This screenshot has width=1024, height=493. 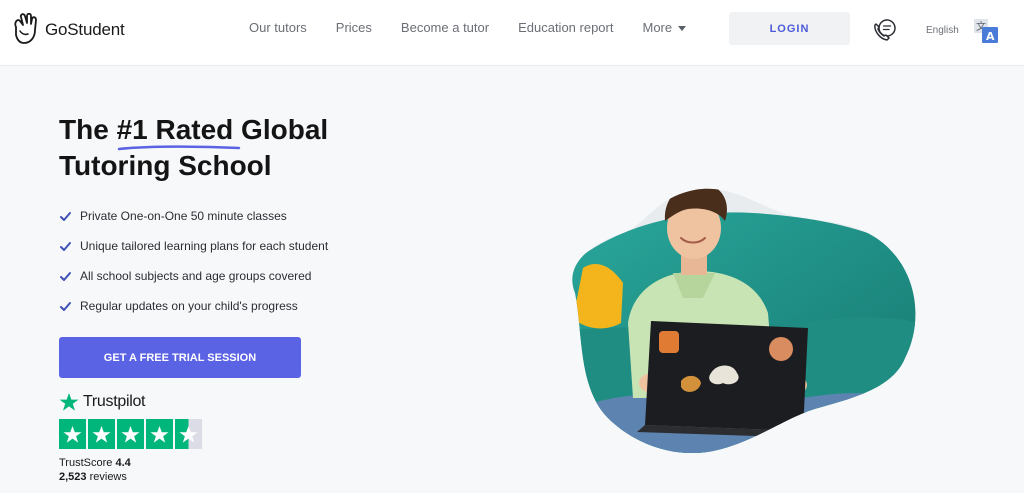 I want to click on nav-our-tutors: Our tutors, so click(x=278, y=27).